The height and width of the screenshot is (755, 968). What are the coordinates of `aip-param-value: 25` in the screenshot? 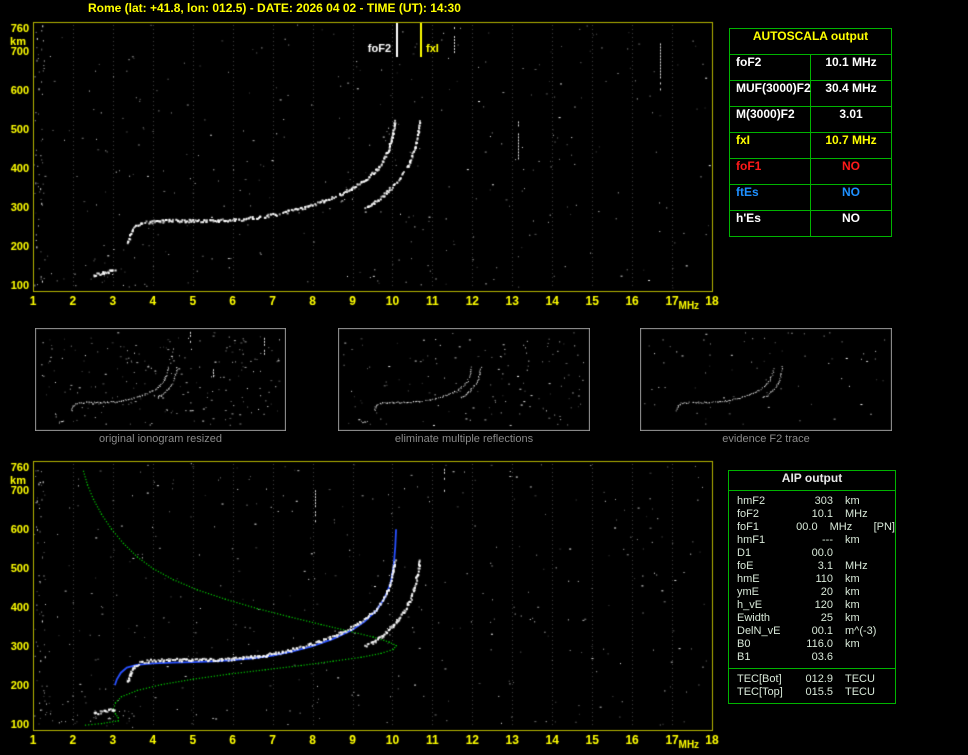 It's located at (826, 618).